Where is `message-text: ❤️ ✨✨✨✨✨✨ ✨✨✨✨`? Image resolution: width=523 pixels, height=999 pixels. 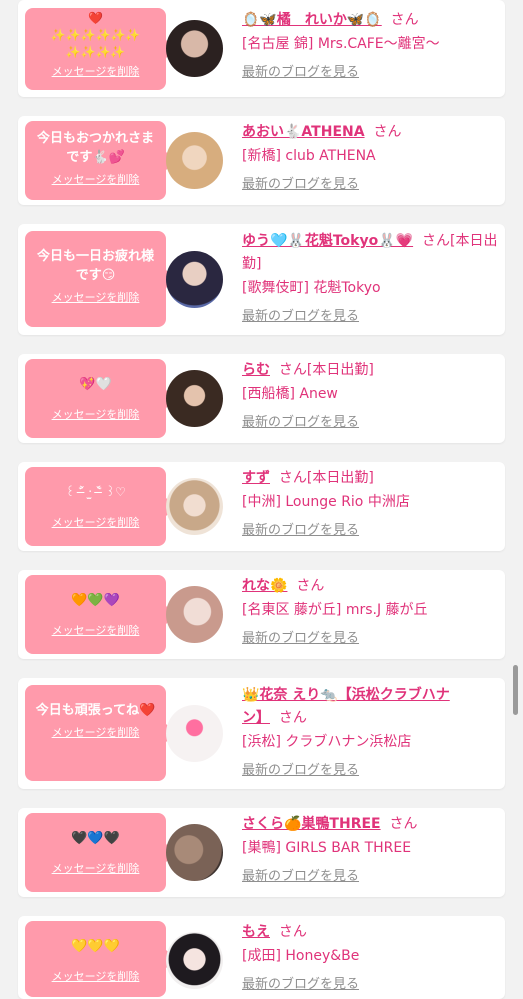
message-text: ❤️ ✨✨✨✨✨✨ ✨✨✨✨ is located at coordinates (95, 35).